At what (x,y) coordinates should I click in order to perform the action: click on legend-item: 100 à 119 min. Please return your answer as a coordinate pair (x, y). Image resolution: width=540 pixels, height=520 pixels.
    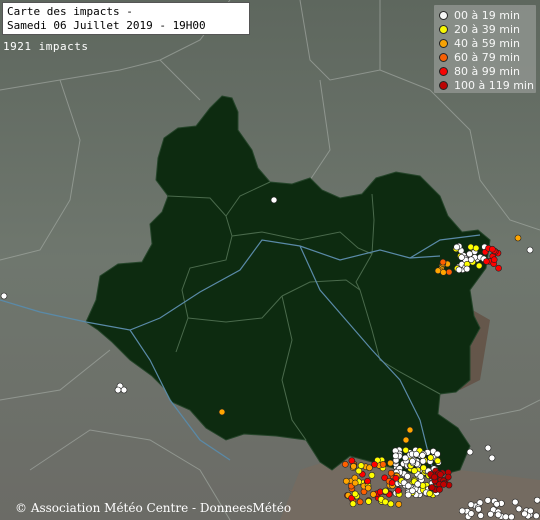
    Looking at the image, I should click on (486, 85).